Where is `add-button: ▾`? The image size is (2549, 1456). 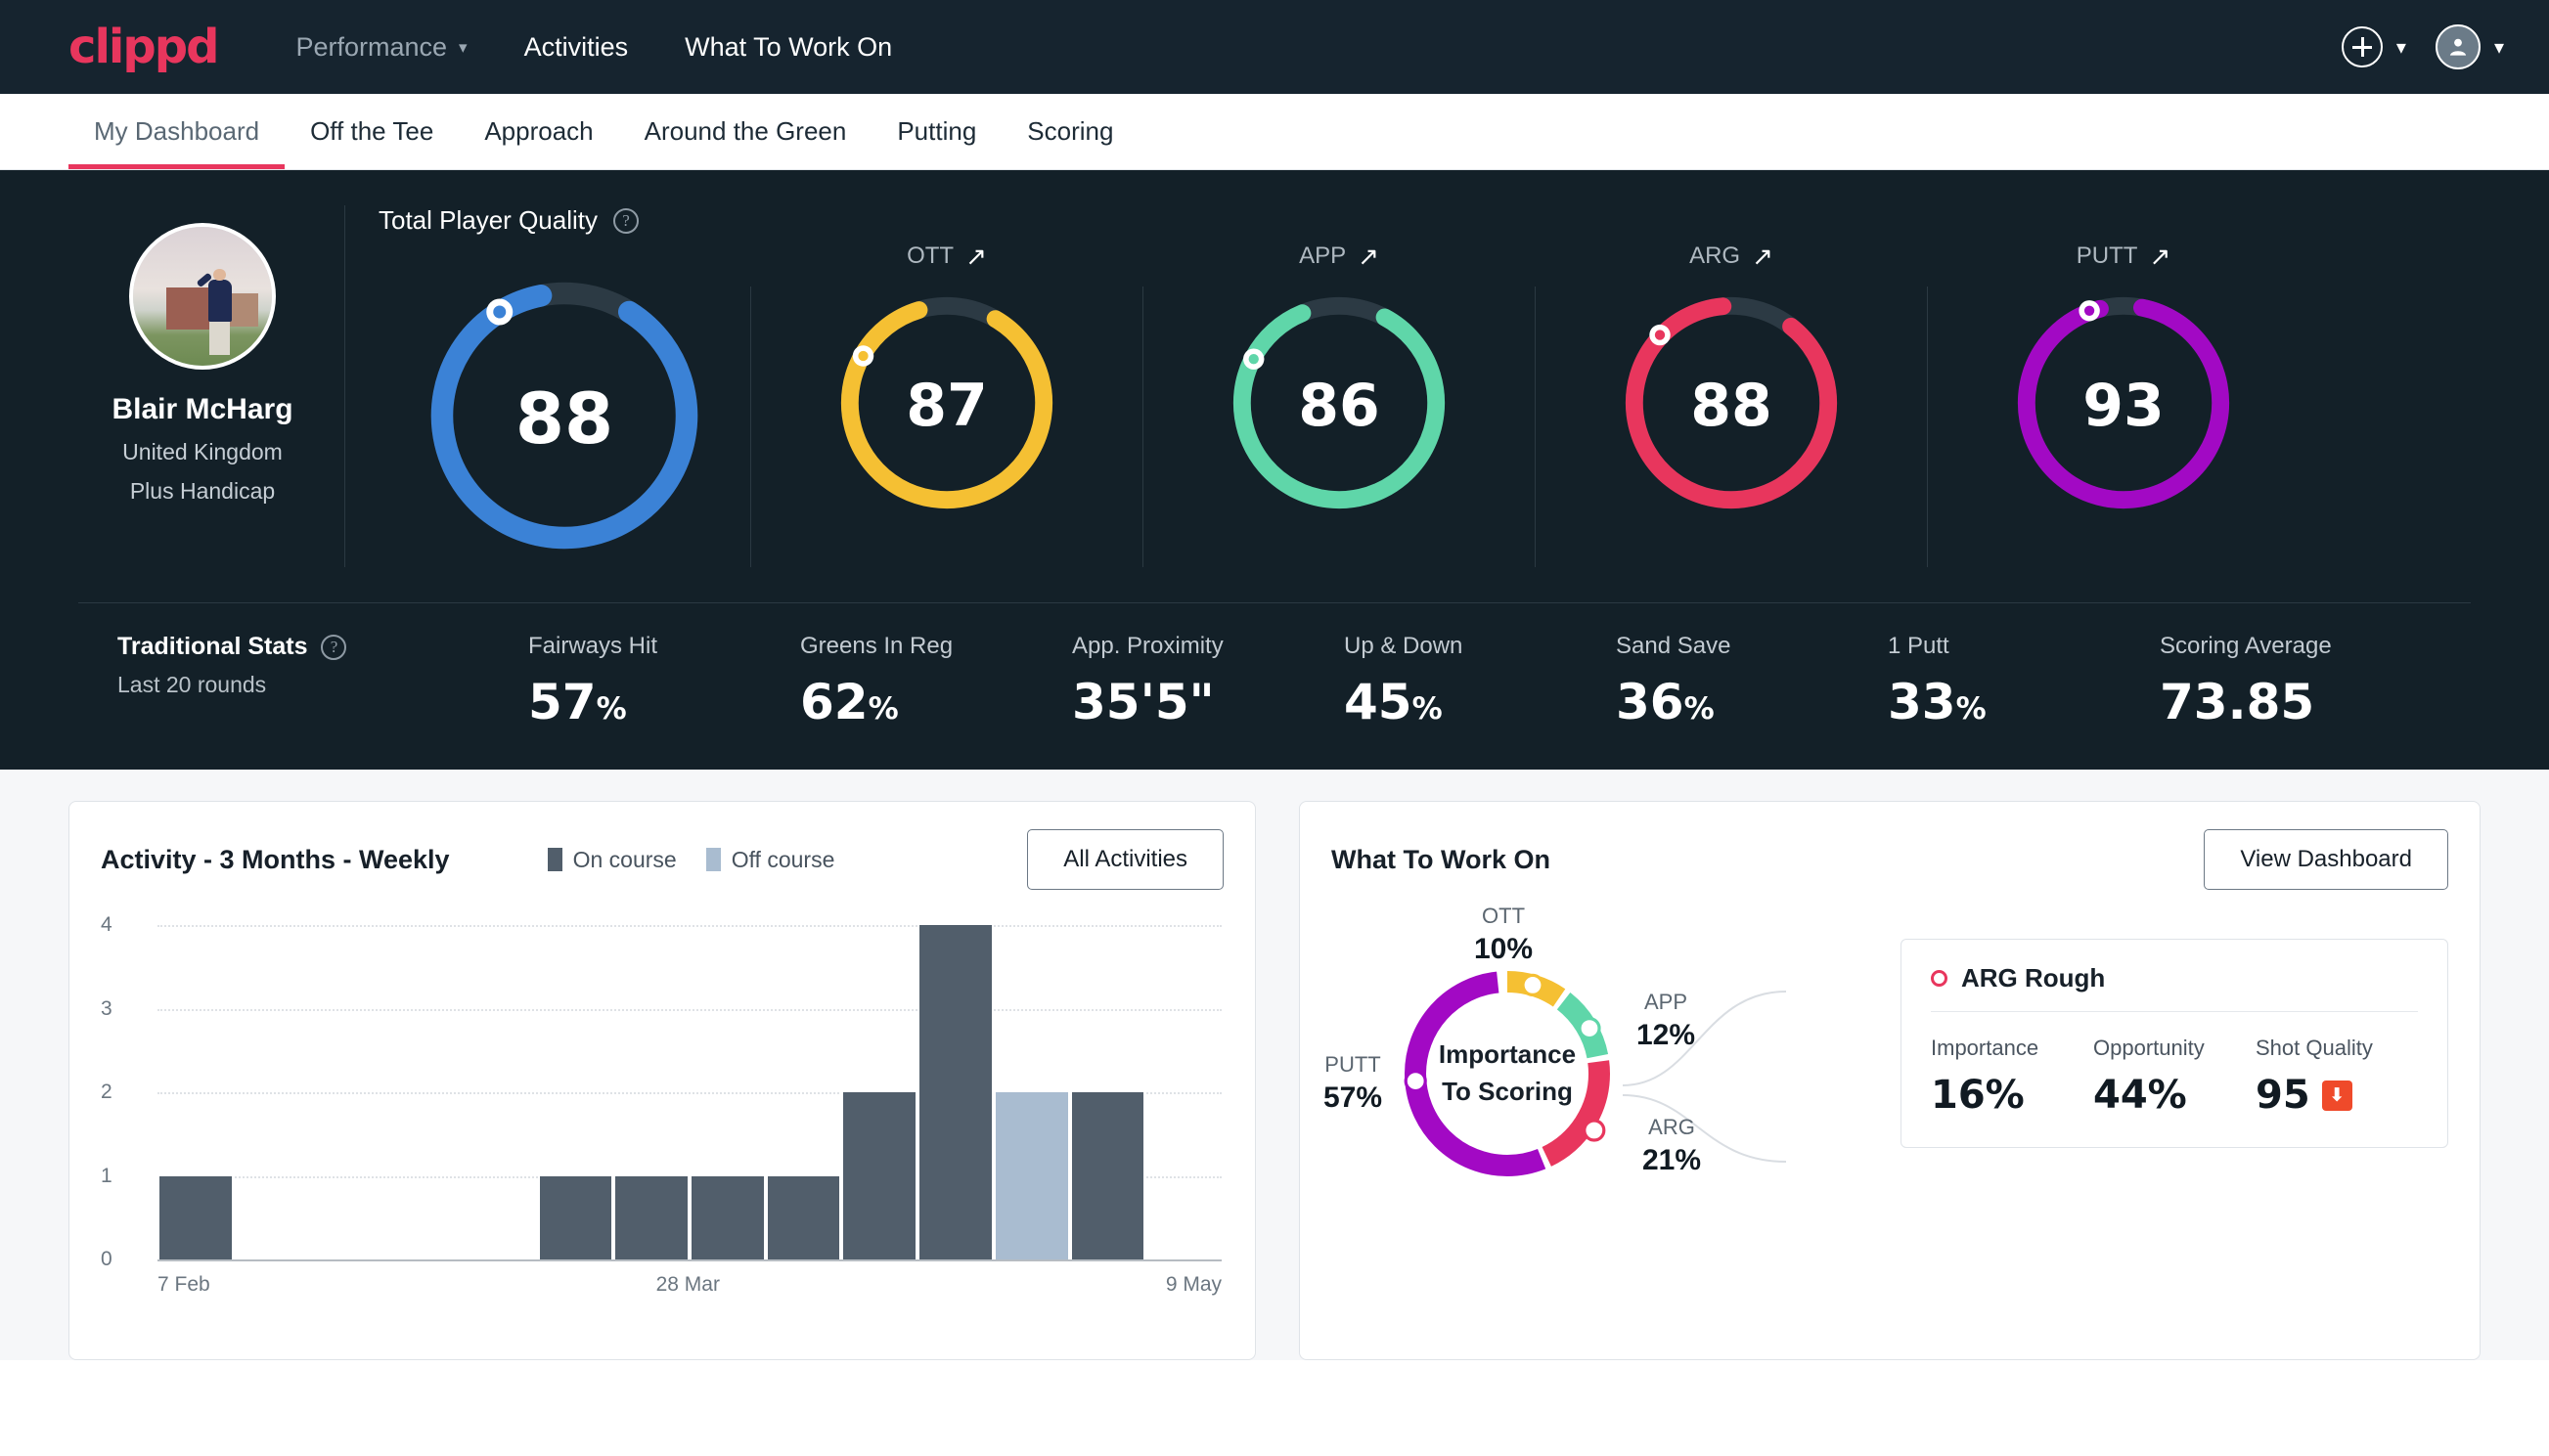 add-button: ▾ is located at coordinates (2374, 46).